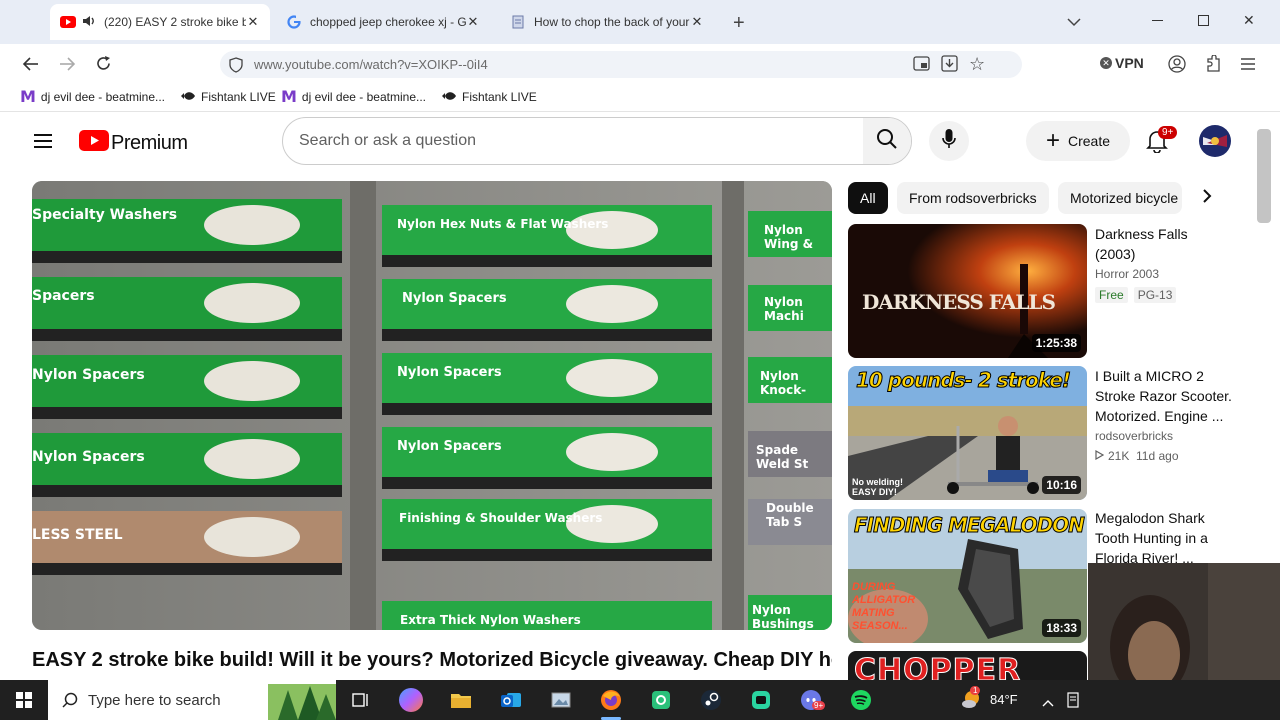 Image resolution: width=1280 pixels, height=725 pixels. Describe the element at coordinates (1150, 518) in the screenshot. I see `title-line: Megalodon Shark` at that location.